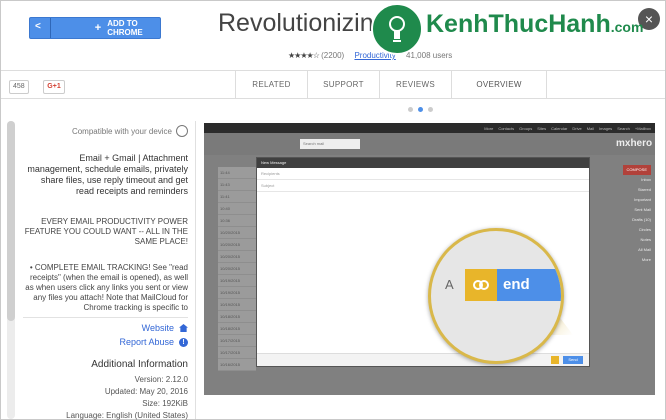 This screenshot has width=666, height=420. What do you see at coordinates (577, 128) in the screenshot?
I see `topbar-item: Drive` at bounding box center [577, 128].